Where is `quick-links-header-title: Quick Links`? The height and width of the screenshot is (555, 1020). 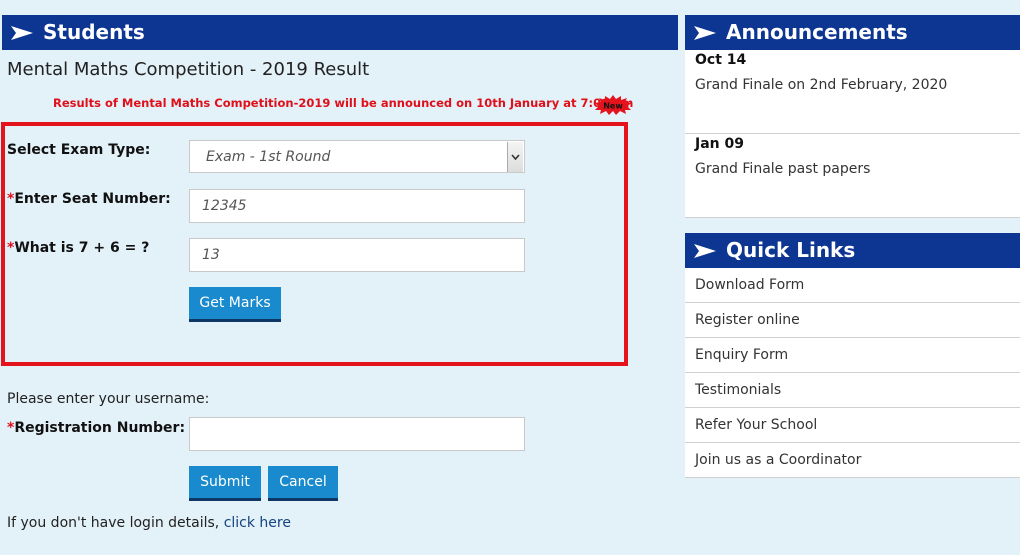
quick-links-header-title: Quick Links is located at coordinates (791, 250).